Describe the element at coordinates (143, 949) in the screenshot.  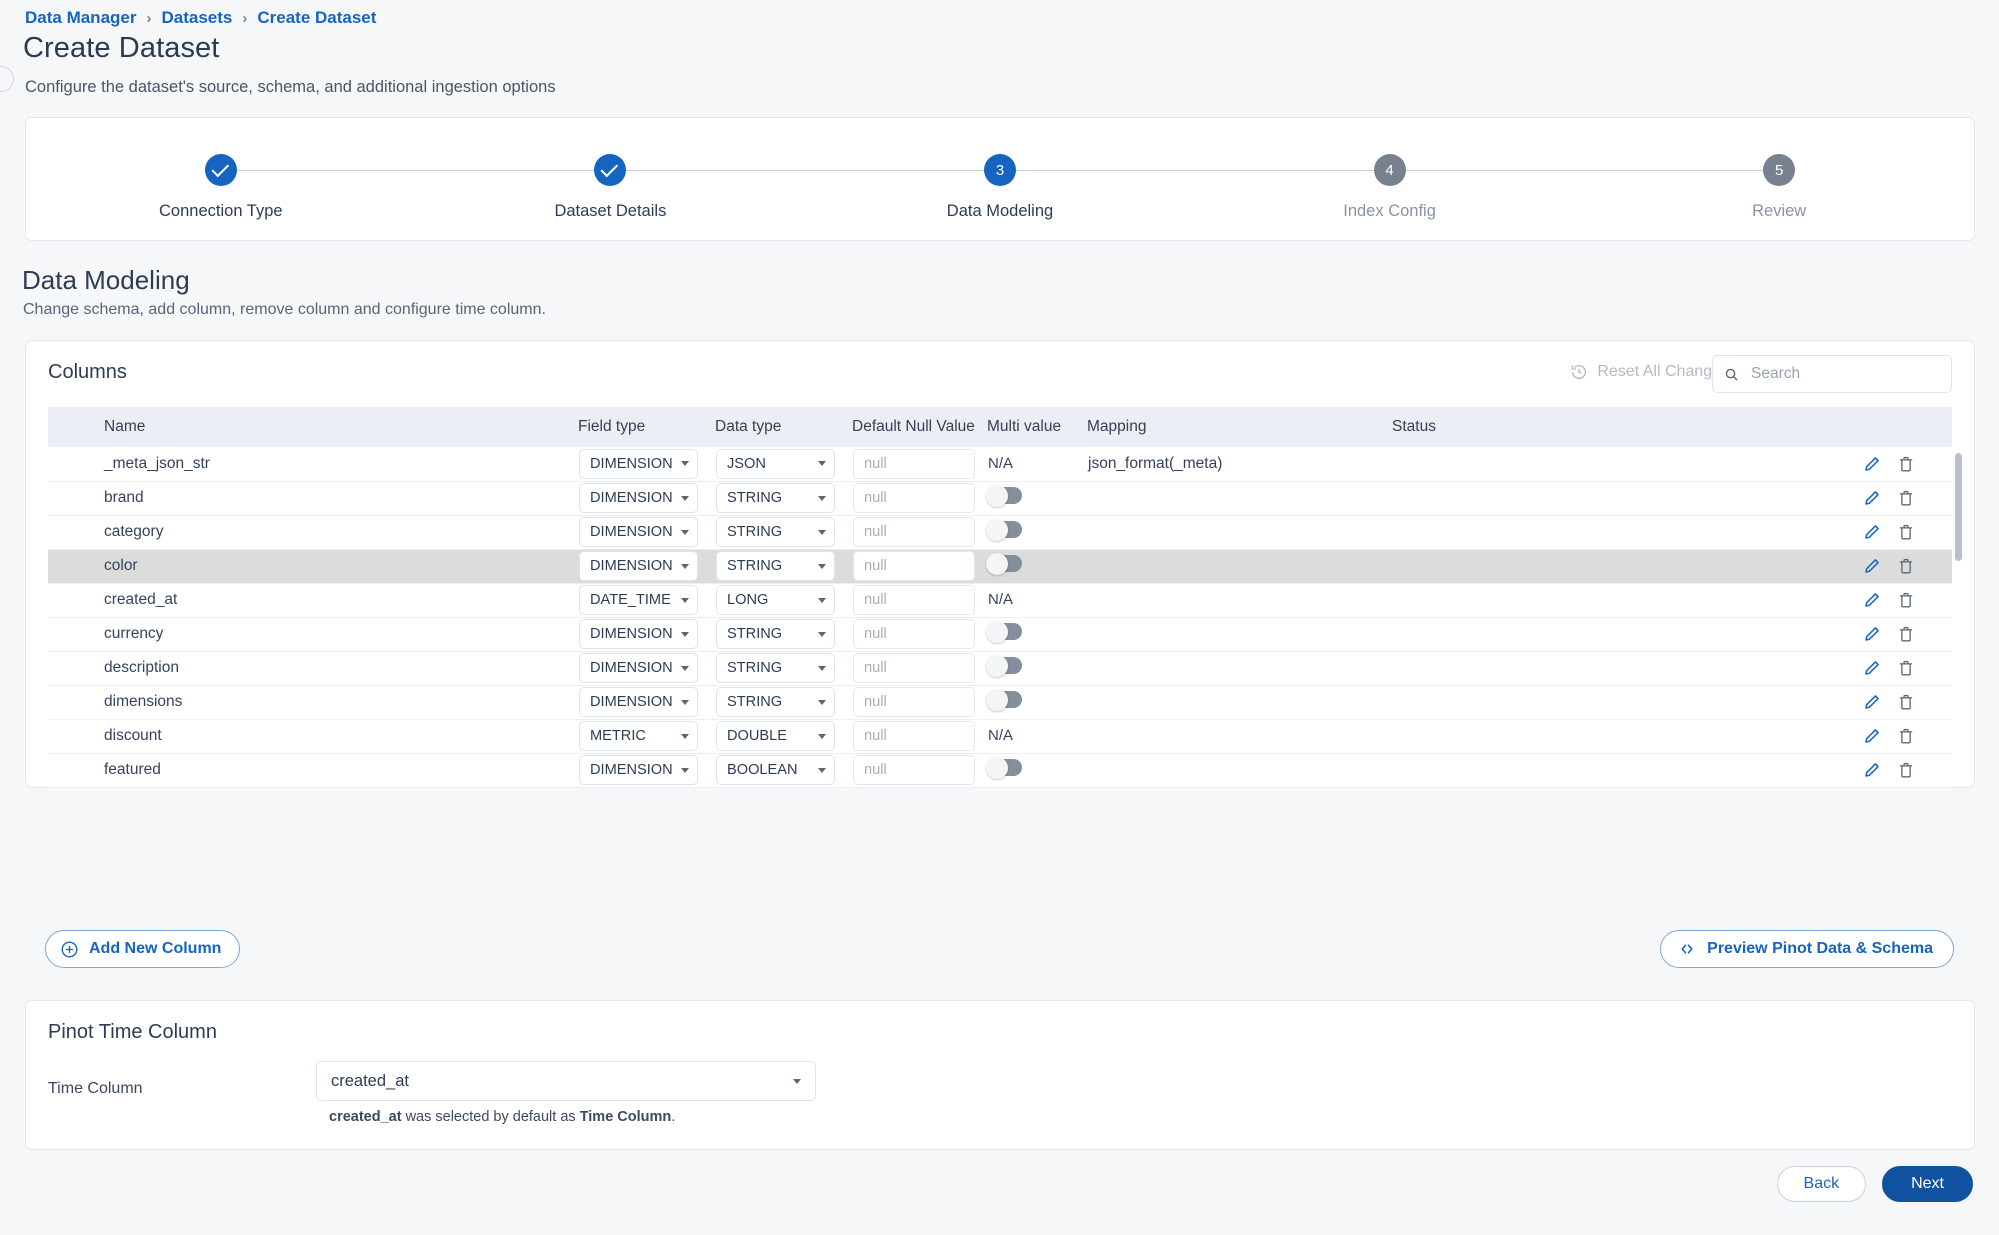
I see `add-new-column-button: Add New Column` at that location.